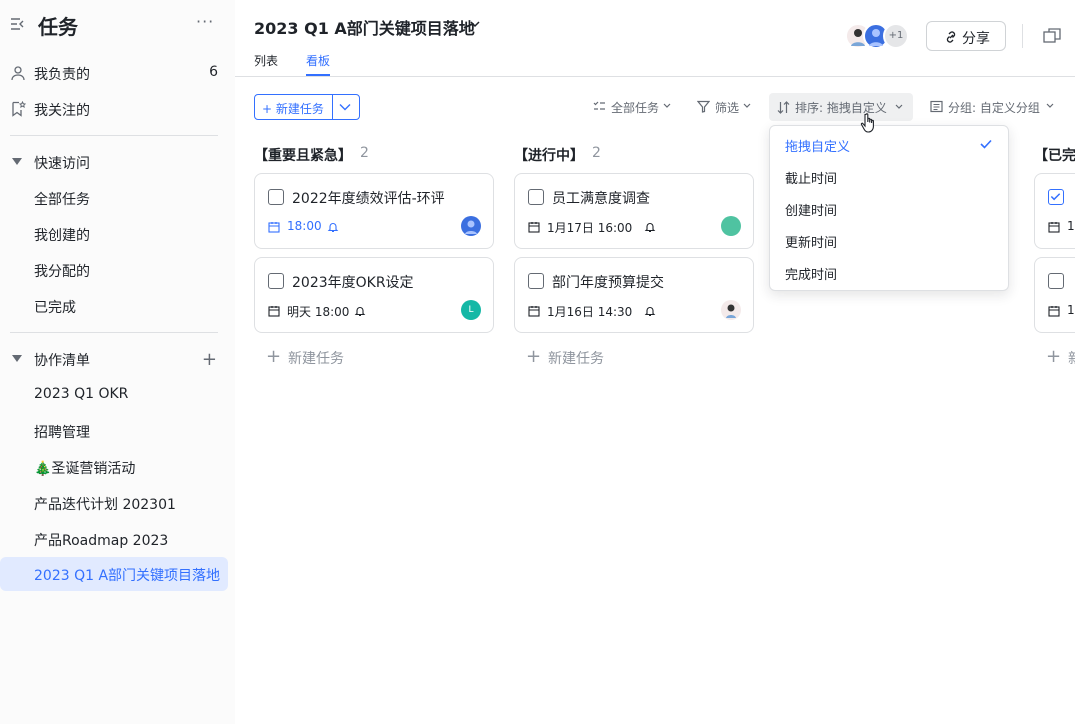  What do you see at coordinates (117, 359) in the screenshot?
I see `section-collab-lists: 协作清单 +` at bounding box center [117, 359].